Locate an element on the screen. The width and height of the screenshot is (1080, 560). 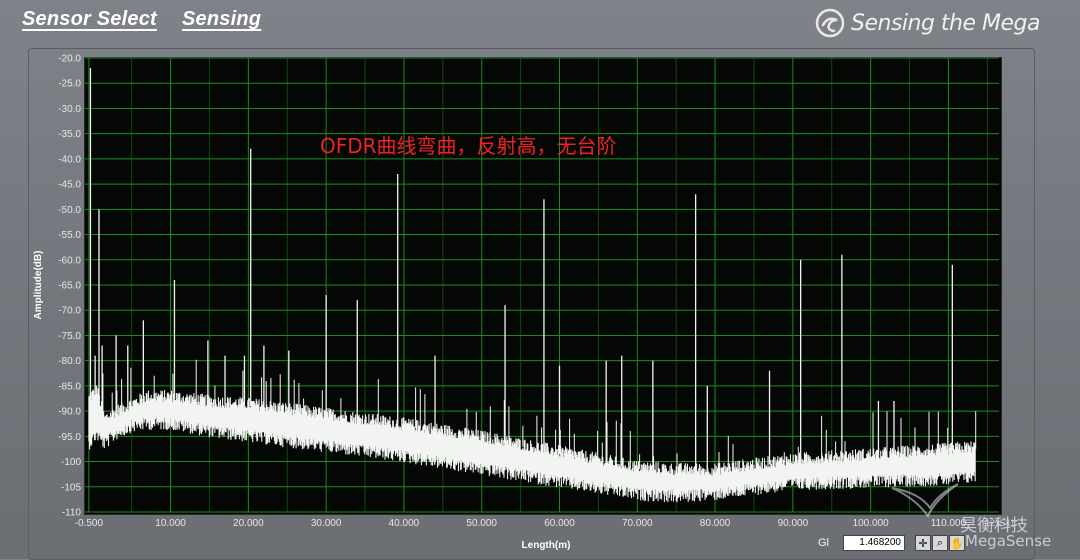
x-tick-label: 30.000 is located at coordinates (326, 523).